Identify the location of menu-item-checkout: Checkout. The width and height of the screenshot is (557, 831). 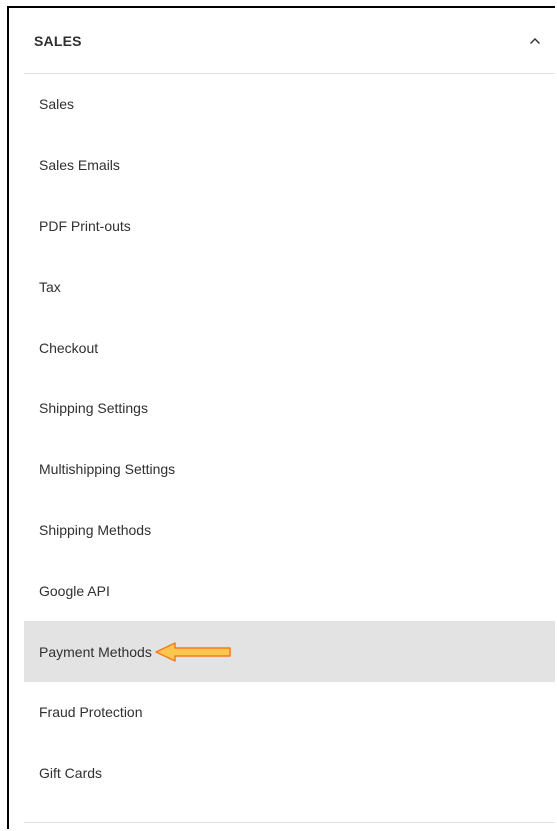
(289, 347).